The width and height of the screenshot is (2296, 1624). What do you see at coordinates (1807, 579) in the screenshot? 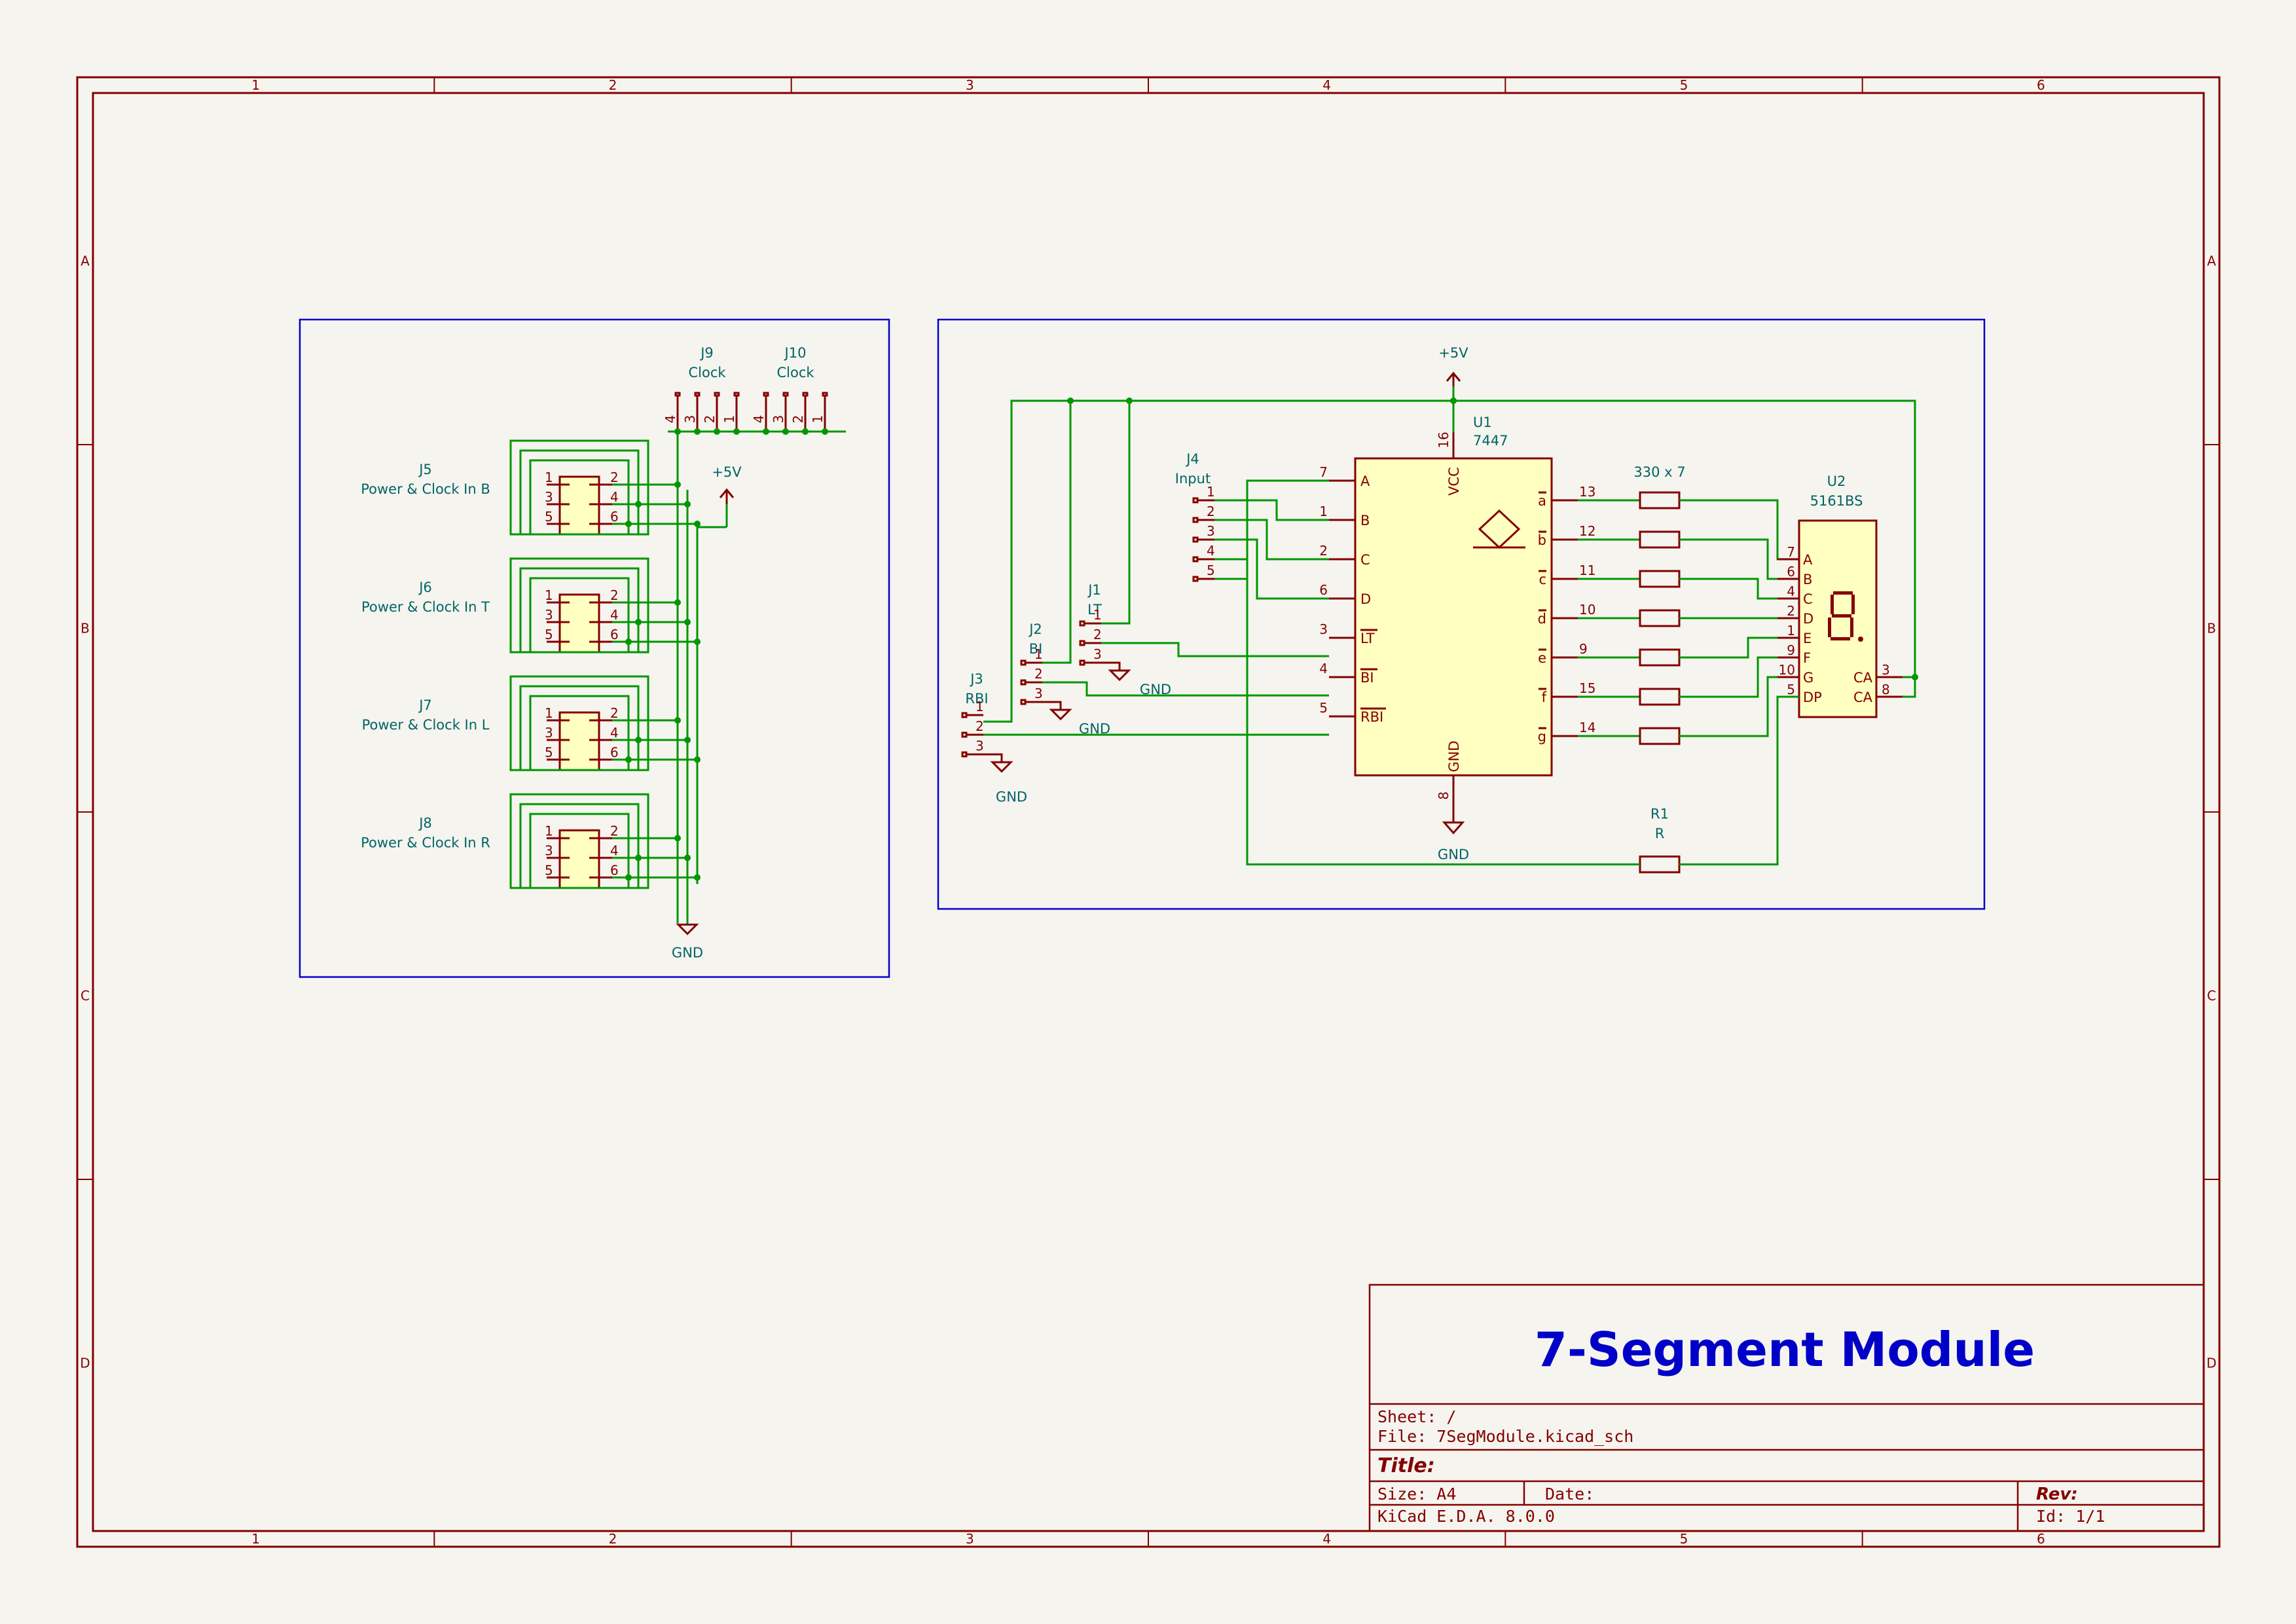
I see `u2-pin-name: B` at bounding box center [1807, 579].